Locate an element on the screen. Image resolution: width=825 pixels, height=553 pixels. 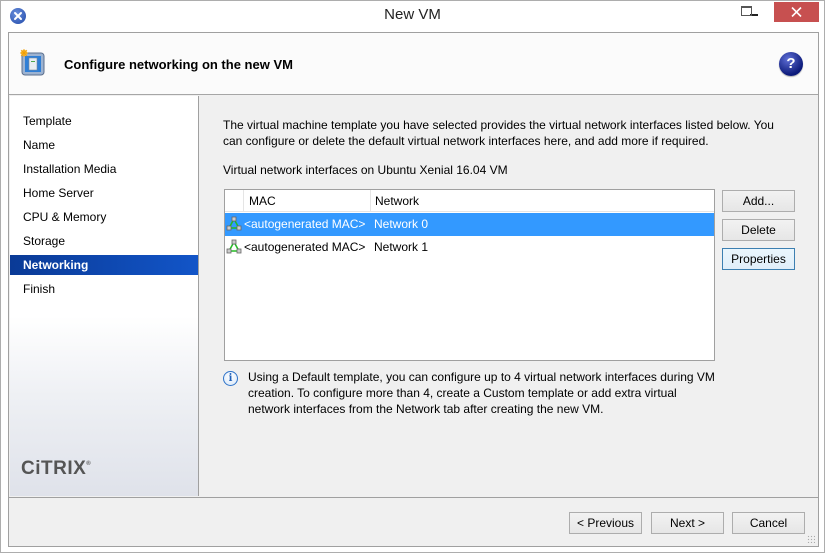
next-button: Next > is located at coordinates (687, 523).